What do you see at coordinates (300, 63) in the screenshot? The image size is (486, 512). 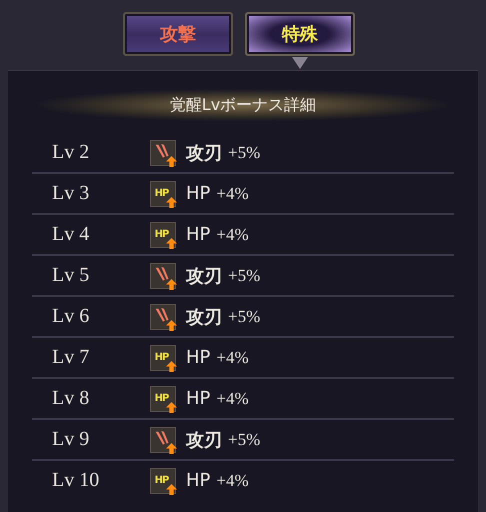 I see `pointer-icon` at bounding box center [300, 63].